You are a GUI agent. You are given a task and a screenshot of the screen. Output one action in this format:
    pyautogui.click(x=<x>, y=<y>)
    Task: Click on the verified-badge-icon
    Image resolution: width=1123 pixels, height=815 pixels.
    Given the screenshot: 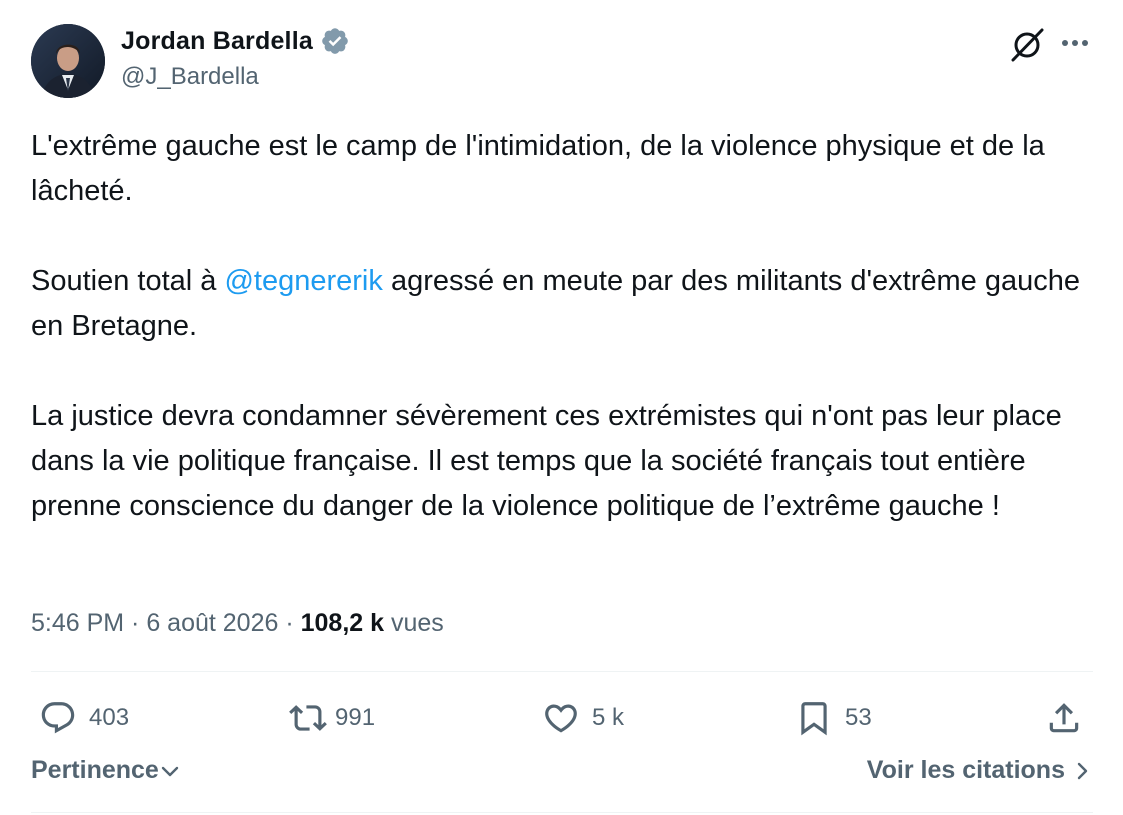 What is the action you would take?
    pyautogui.click(x=335, y=41)
    